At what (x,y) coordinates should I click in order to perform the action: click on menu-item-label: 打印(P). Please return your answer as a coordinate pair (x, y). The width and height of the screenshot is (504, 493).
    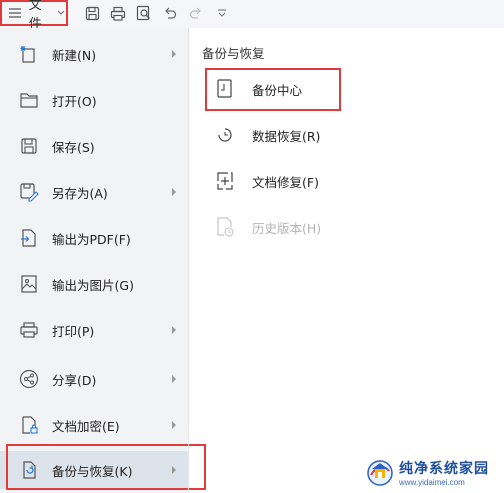
    Looking at the image, I should click on (73, 331).